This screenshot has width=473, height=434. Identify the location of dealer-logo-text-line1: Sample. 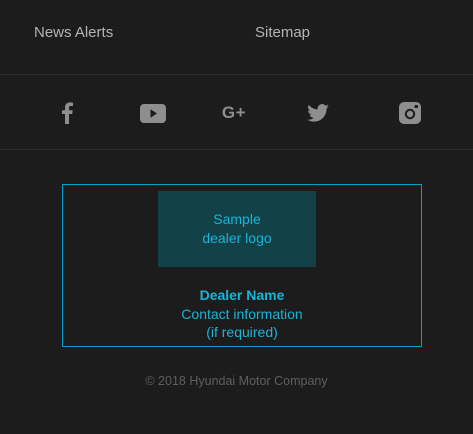
(237, 219).